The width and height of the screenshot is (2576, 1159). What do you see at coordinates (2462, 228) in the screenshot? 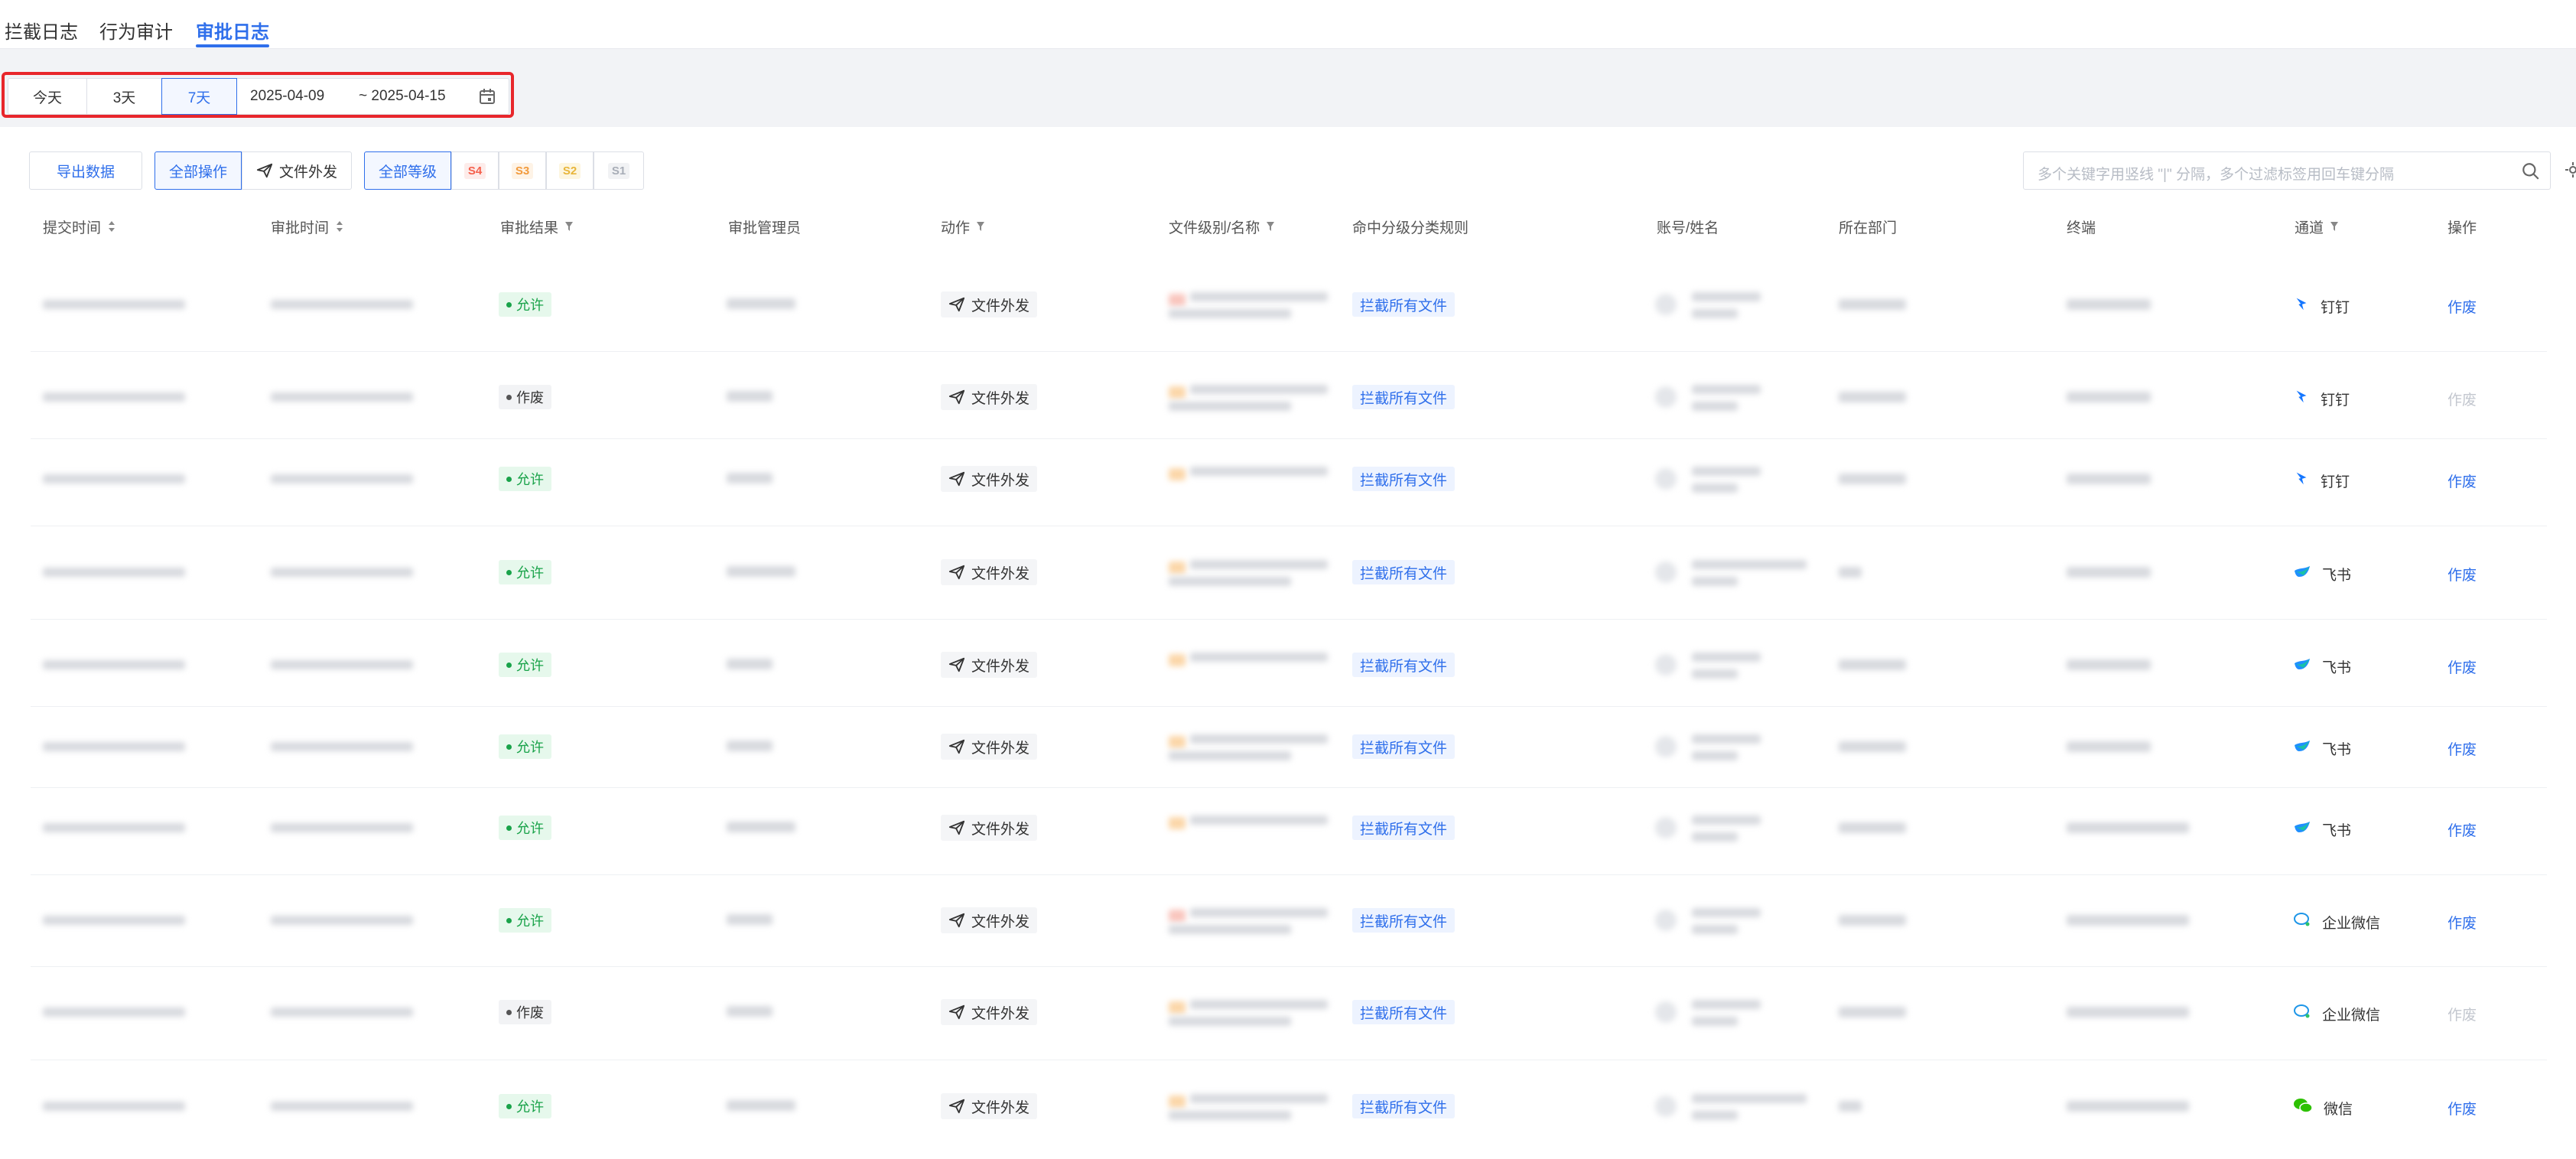
I see `header-operation-label: 操作` at bounding box center [2462, 228].